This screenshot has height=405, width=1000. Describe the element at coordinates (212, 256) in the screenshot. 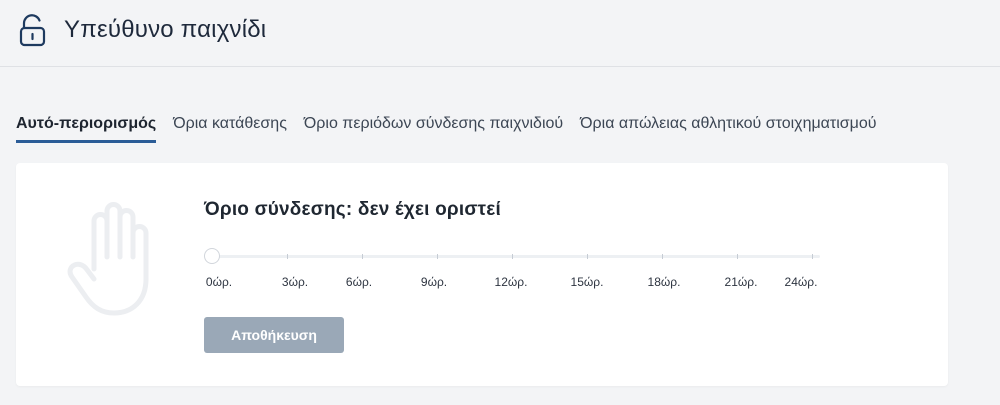

I see `slider-thumb` at that location.